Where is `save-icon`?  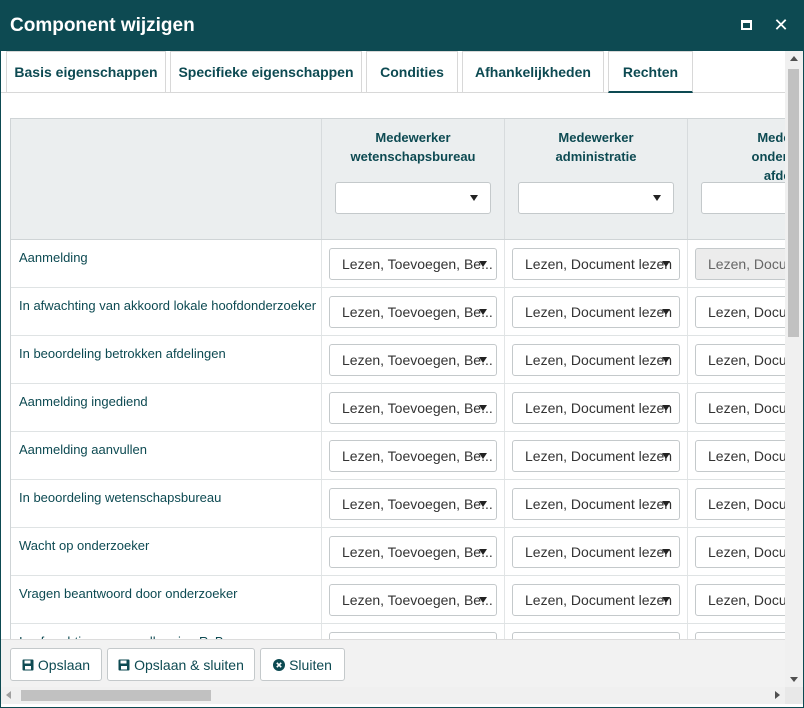 save-icon is located at coordinates (124, 665).